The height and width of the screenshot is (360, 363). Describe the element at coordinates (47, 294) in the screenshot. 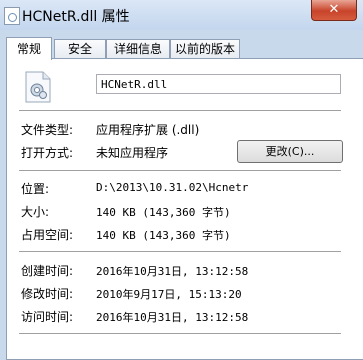

I see `modified-label: 修改时间:` at that location.